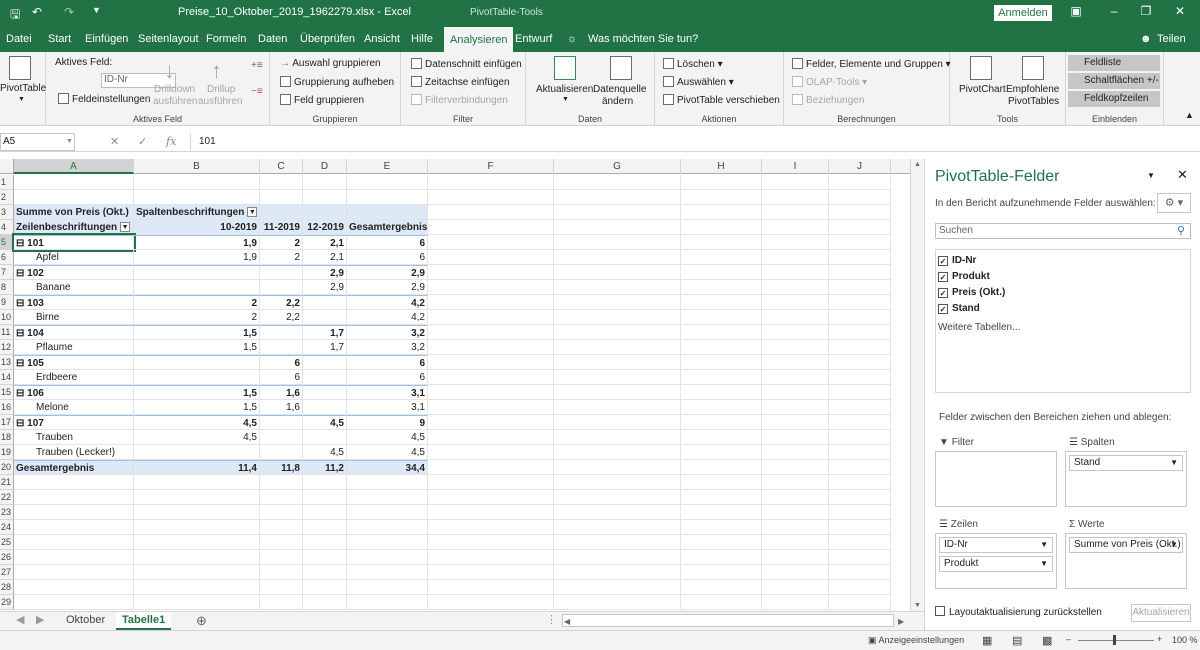 The width and height of the screenshot is (1200, 650). I want to click on row-header: 4, so click(7, 227).